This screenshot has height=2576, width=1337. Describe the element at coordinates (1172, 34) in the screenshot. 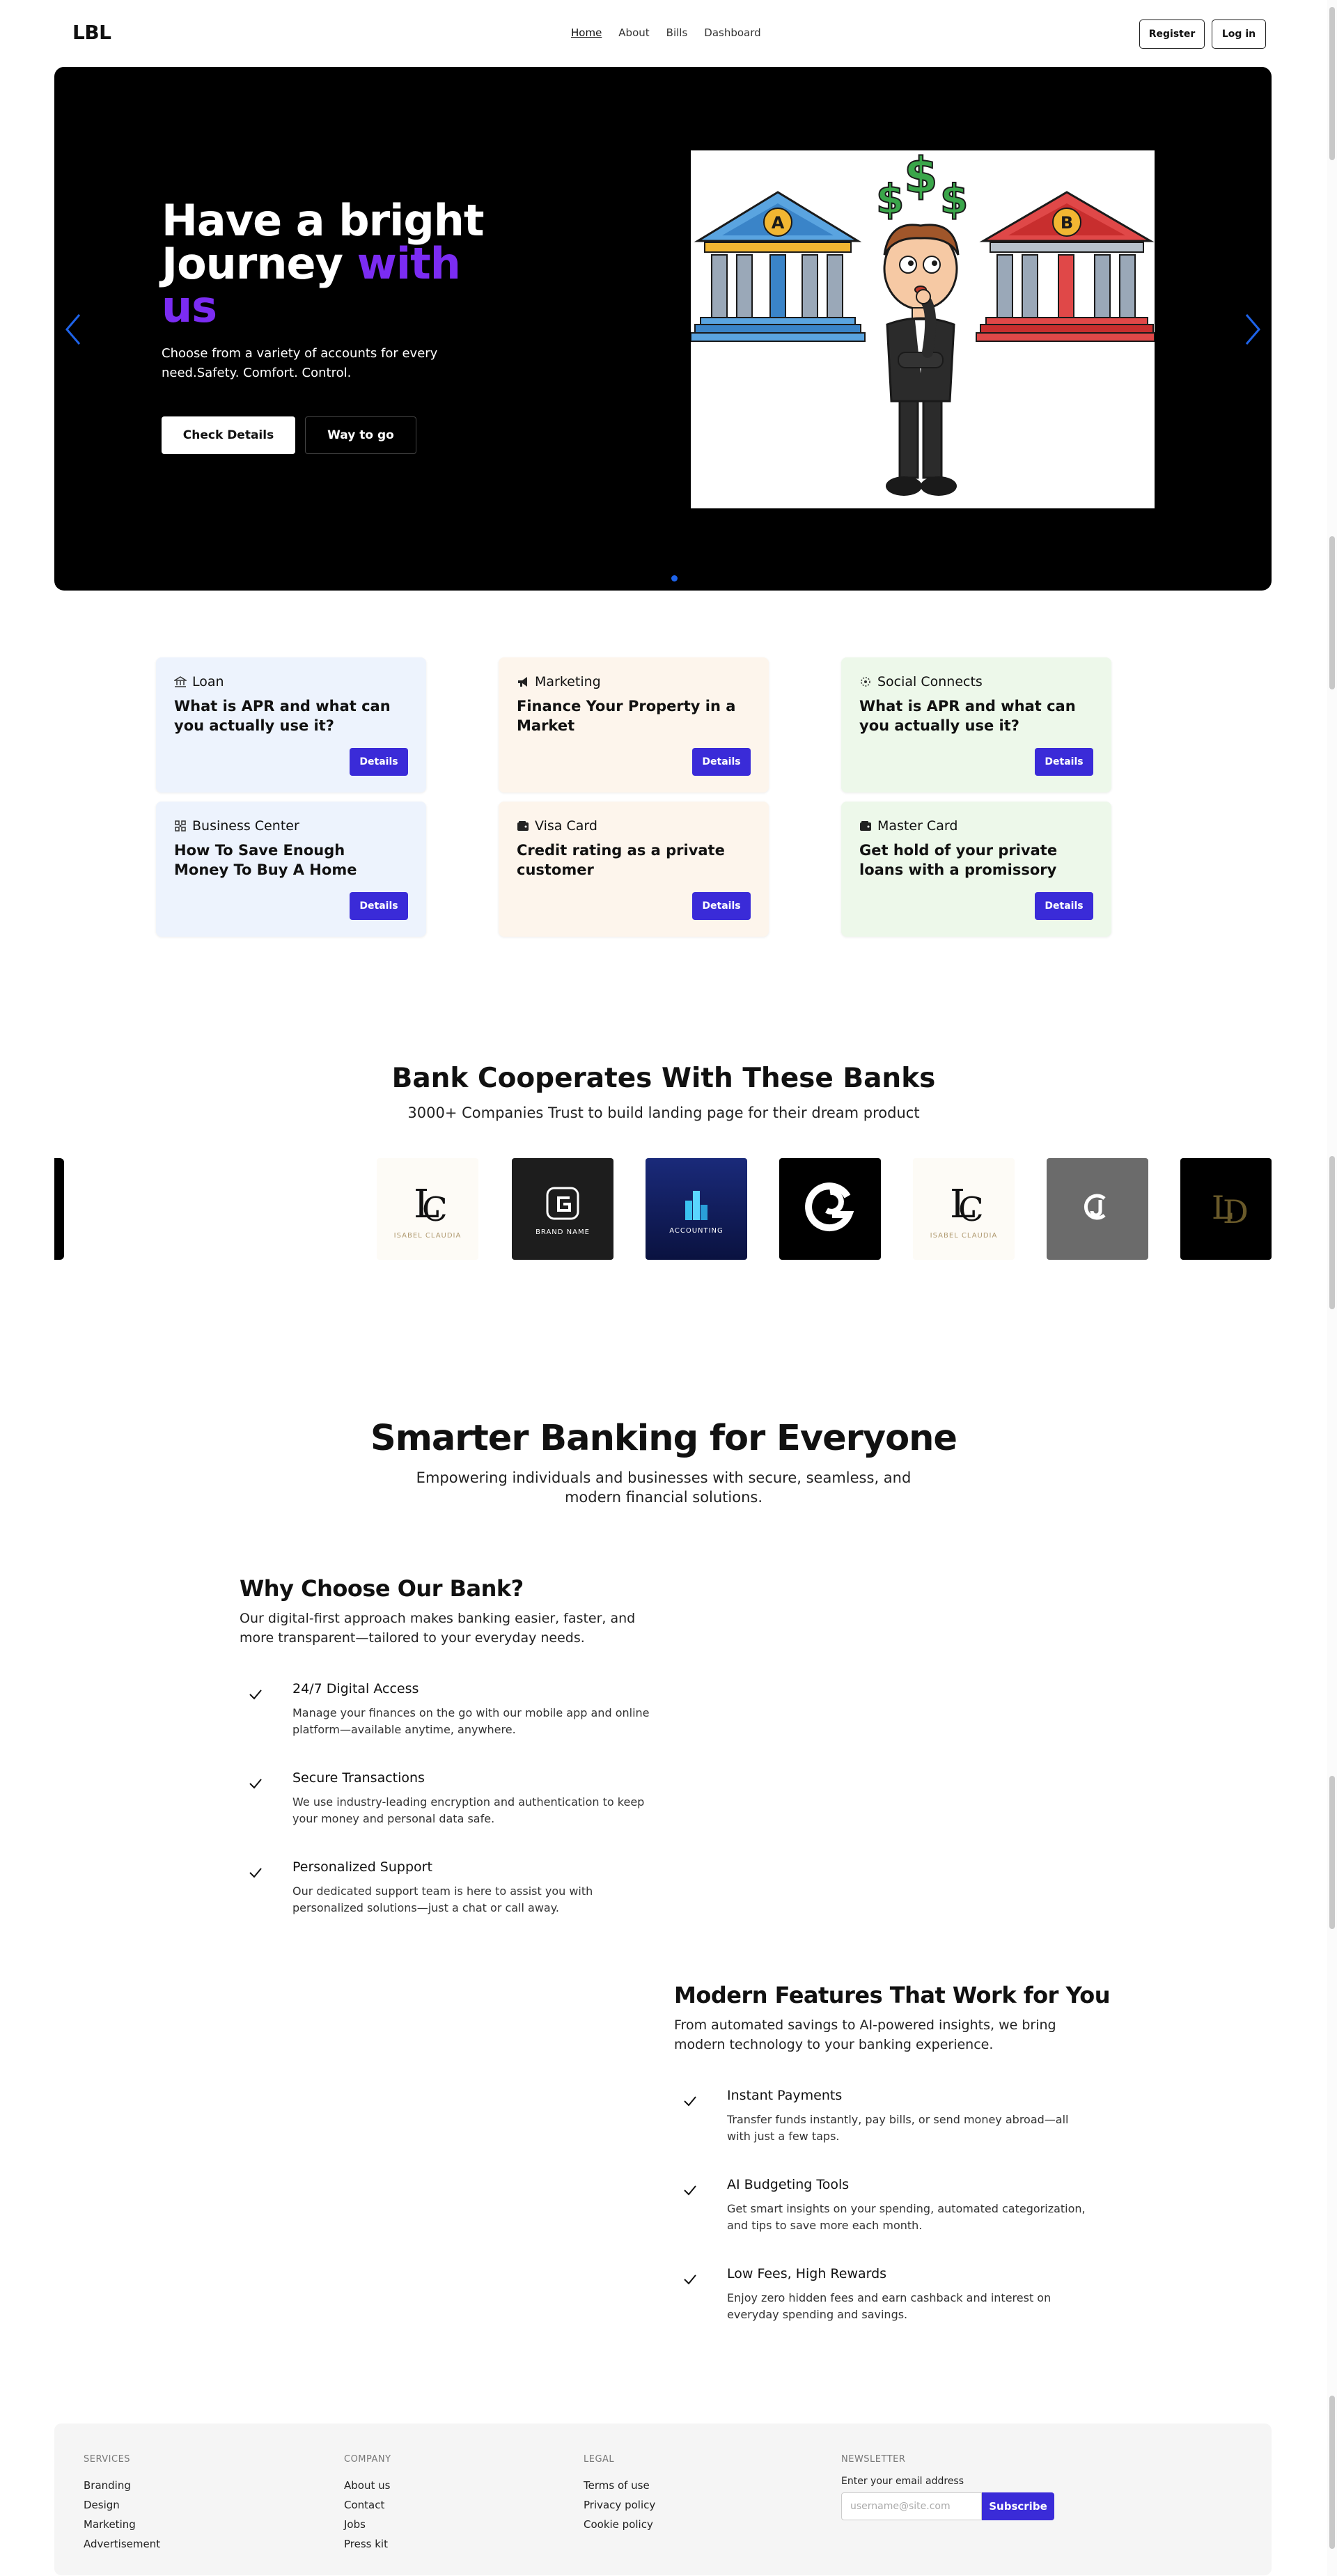

I see `register-button: Register` at that location.